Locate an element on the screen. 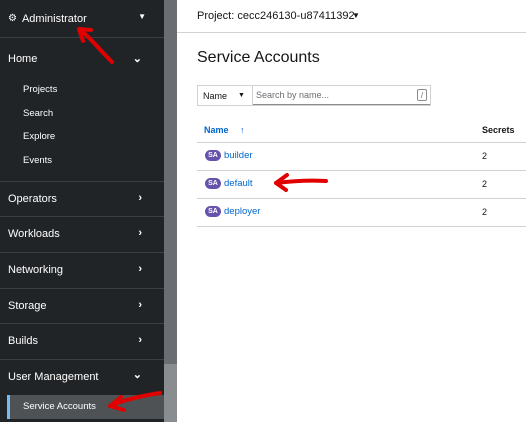  nav-section-label: Operators is located at coordinates (32, 199).